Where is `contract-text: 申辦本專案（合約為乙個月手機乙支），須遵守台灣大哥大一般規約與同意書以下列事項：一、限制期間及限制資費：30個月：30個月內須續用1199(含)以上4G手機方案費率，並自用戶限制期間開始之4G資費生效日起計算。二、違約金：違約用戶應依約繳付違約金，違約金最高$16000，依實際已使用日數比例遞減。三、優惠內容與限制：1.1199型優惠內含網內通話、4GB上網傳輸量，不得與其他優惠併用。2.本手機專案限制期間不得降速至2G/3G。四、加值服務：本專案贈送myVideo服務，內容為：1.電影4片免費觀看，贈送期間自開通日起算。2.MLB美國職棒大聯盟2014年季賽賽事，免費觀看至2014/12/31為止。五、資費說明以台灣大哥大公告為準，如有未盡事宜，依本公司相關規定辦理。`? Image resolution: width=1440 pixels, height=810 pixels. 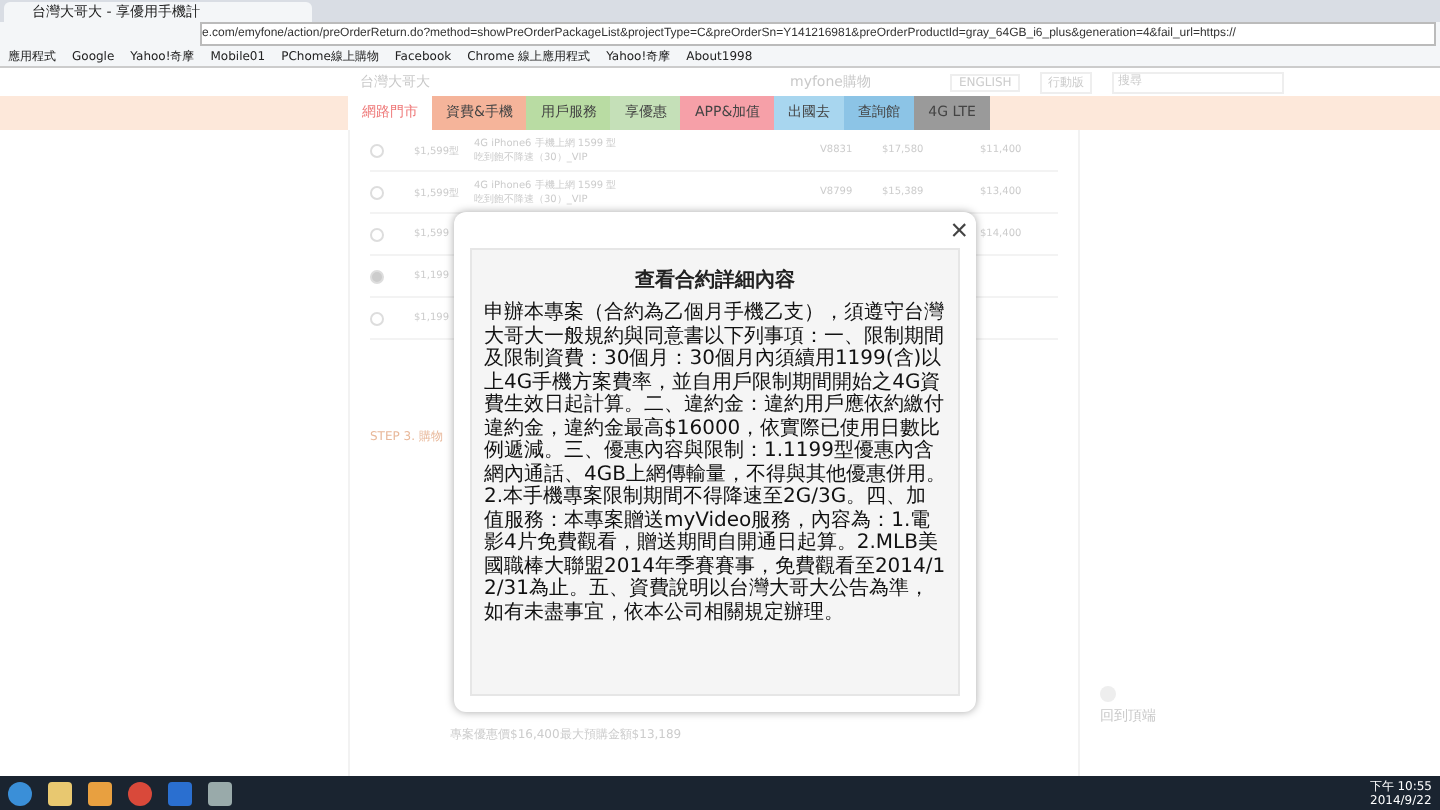 contract-text: 申辦本專案（合約為乙個月手機乙支），須遵守台灣大哥大一般規約與同意書以下列事項：一、限制期間及限制資費：30個月：30個月內須續用1199(含)以上4G手機方案費率，並自用戶限制期間開始之4G資費生效日起計算。二、違約金：違約用戶應依約繳付違約金，違約金最高$16000，依實際已使用日數比例遞減。三、優惠內容與限制：1.1199型優惠內含網內通話、4GB上網傳輸量，不得與其他優惠併用。2.本手機專案限制期間不得降速至2G/3G。四、加值服務：本專案贈送myVideo服務，內容為：1.電影4片免費觀看，贈送期間自開通日起算。2.MLB美國職棒大聯盟2014年季賽賽事，免費觀看至2014/12/31為止。五、資費說明以台灣大哥大公告為準，如有未盡事宜，依本公司相關規定辦理。 is located at coordinates (715, 463).